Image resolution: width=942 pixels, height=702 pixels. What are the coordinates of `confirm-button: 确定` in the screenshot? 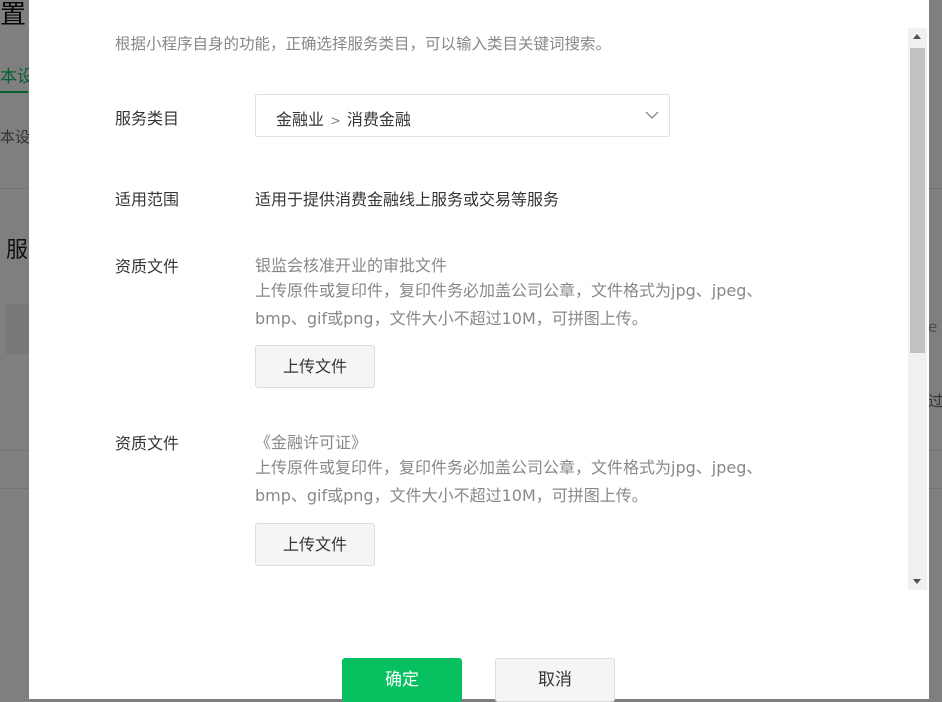 It's located at (402, 680).